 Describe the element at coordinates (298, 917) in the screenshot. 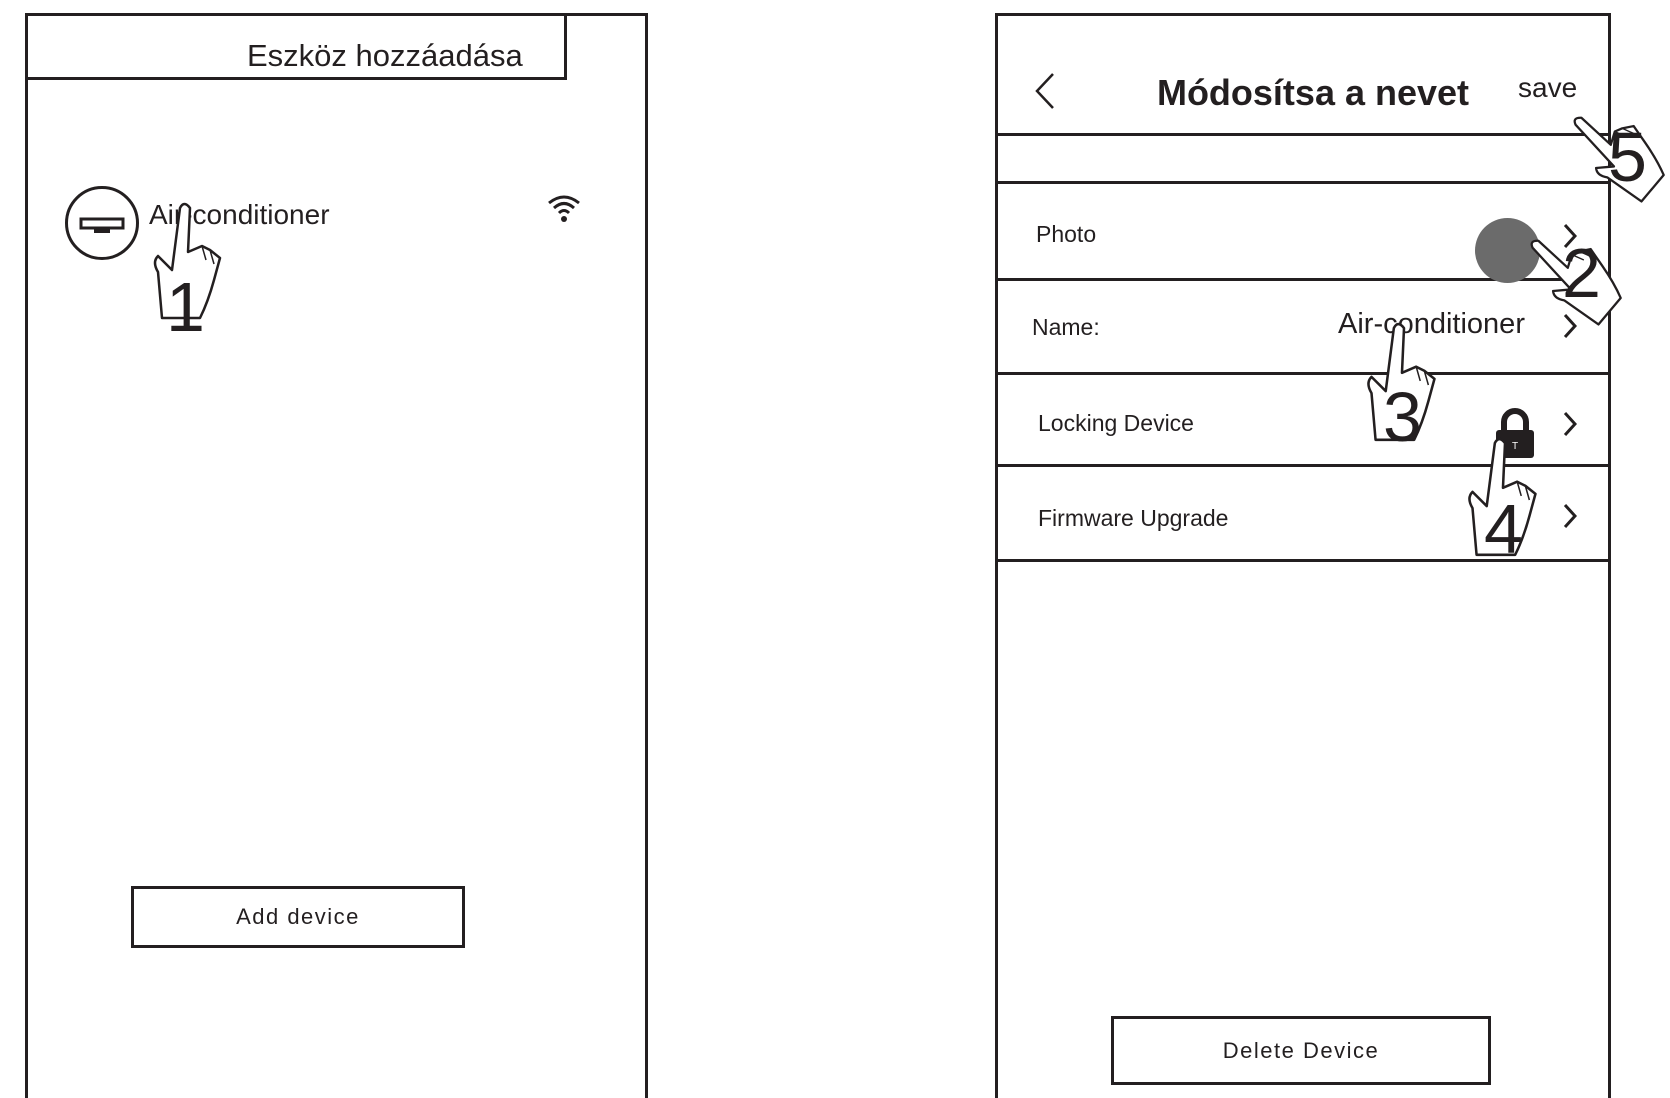

I see `add-device-button: Add device` at that location.